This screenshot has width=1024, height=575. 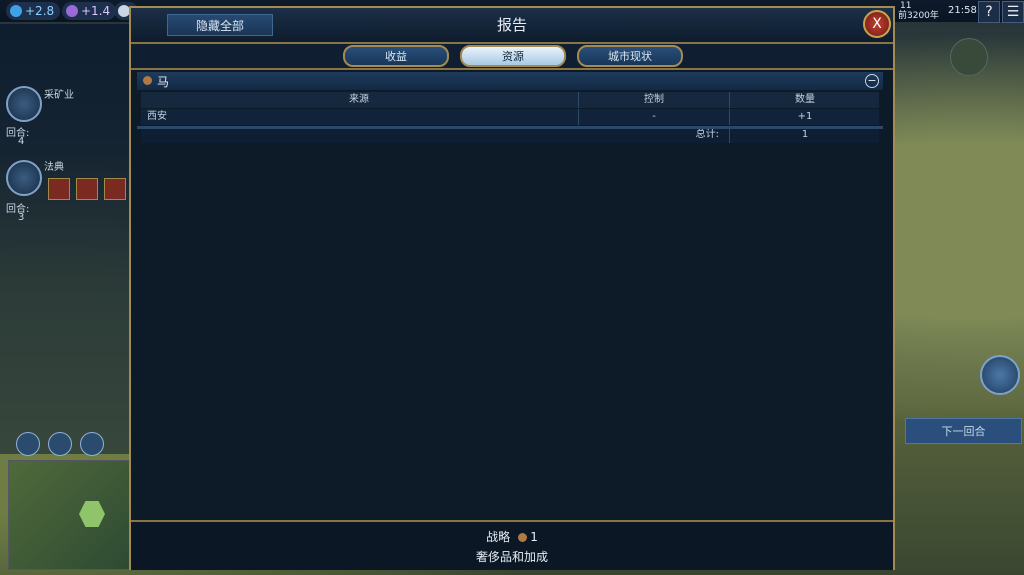 What do you see at coordinates (512, 536) in the screenshot?
I see `strategic-summary: 战略 1` at bounding box center [512, 536].